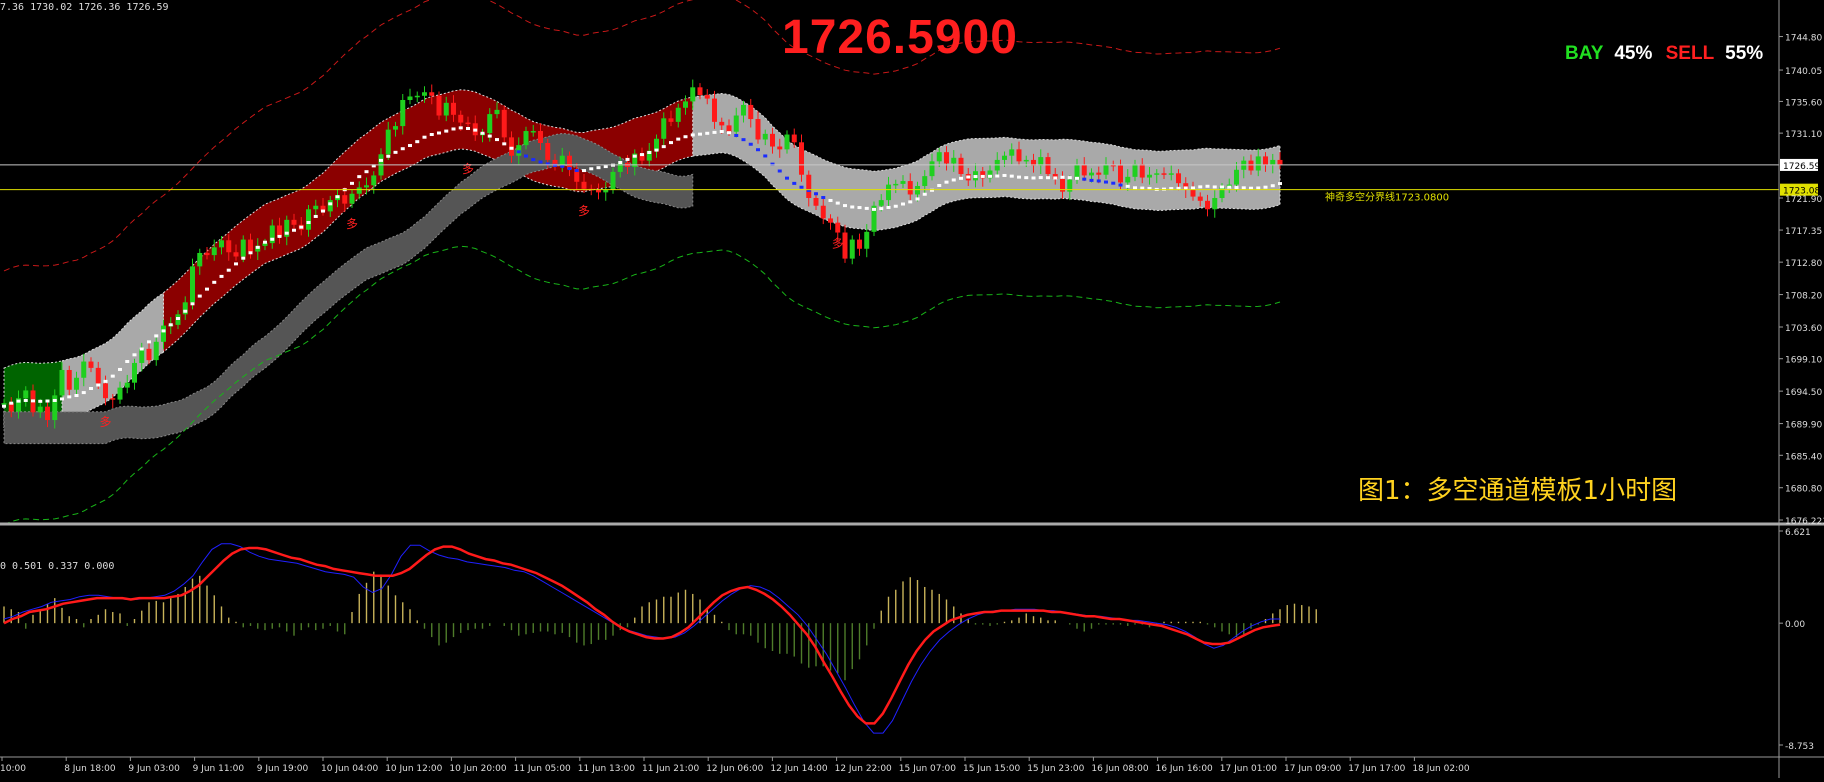 Image resolution: width=1824 pixels, height=782 pixels. I want to click on price-tick-label: 1694.50, so click(1803, 393).